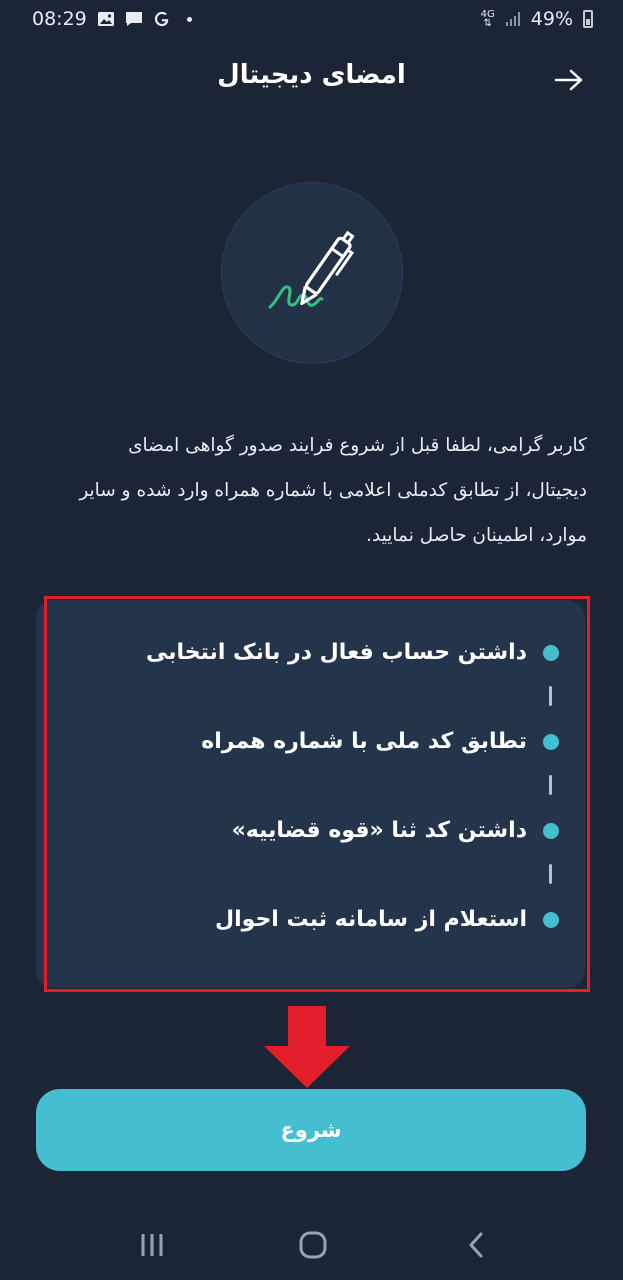  I want to click on app-header: امضای دیجیتال, so click(311, 80).